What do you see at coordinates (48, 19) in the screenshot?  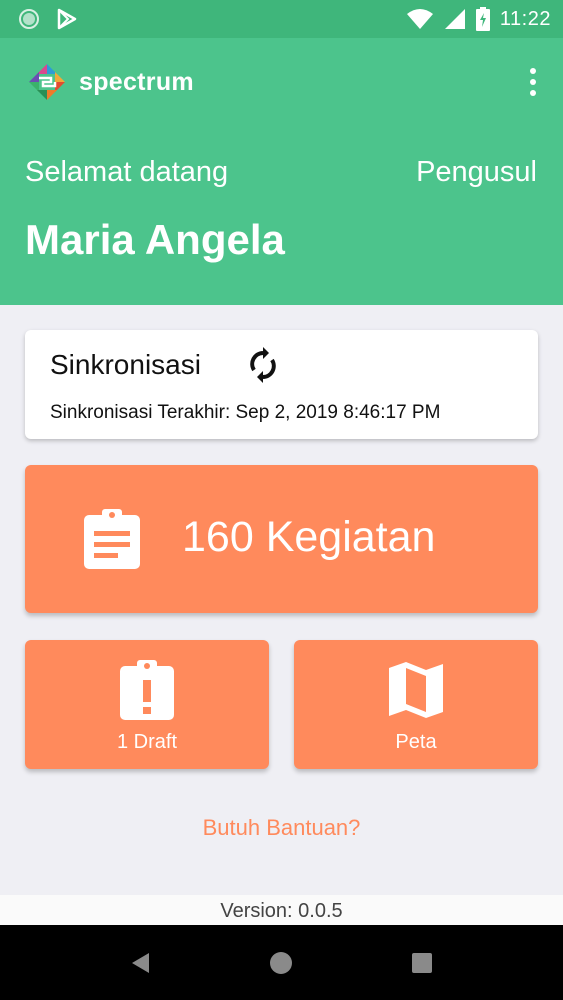 I see `status-left-icons` at bounding box center [48, 19].